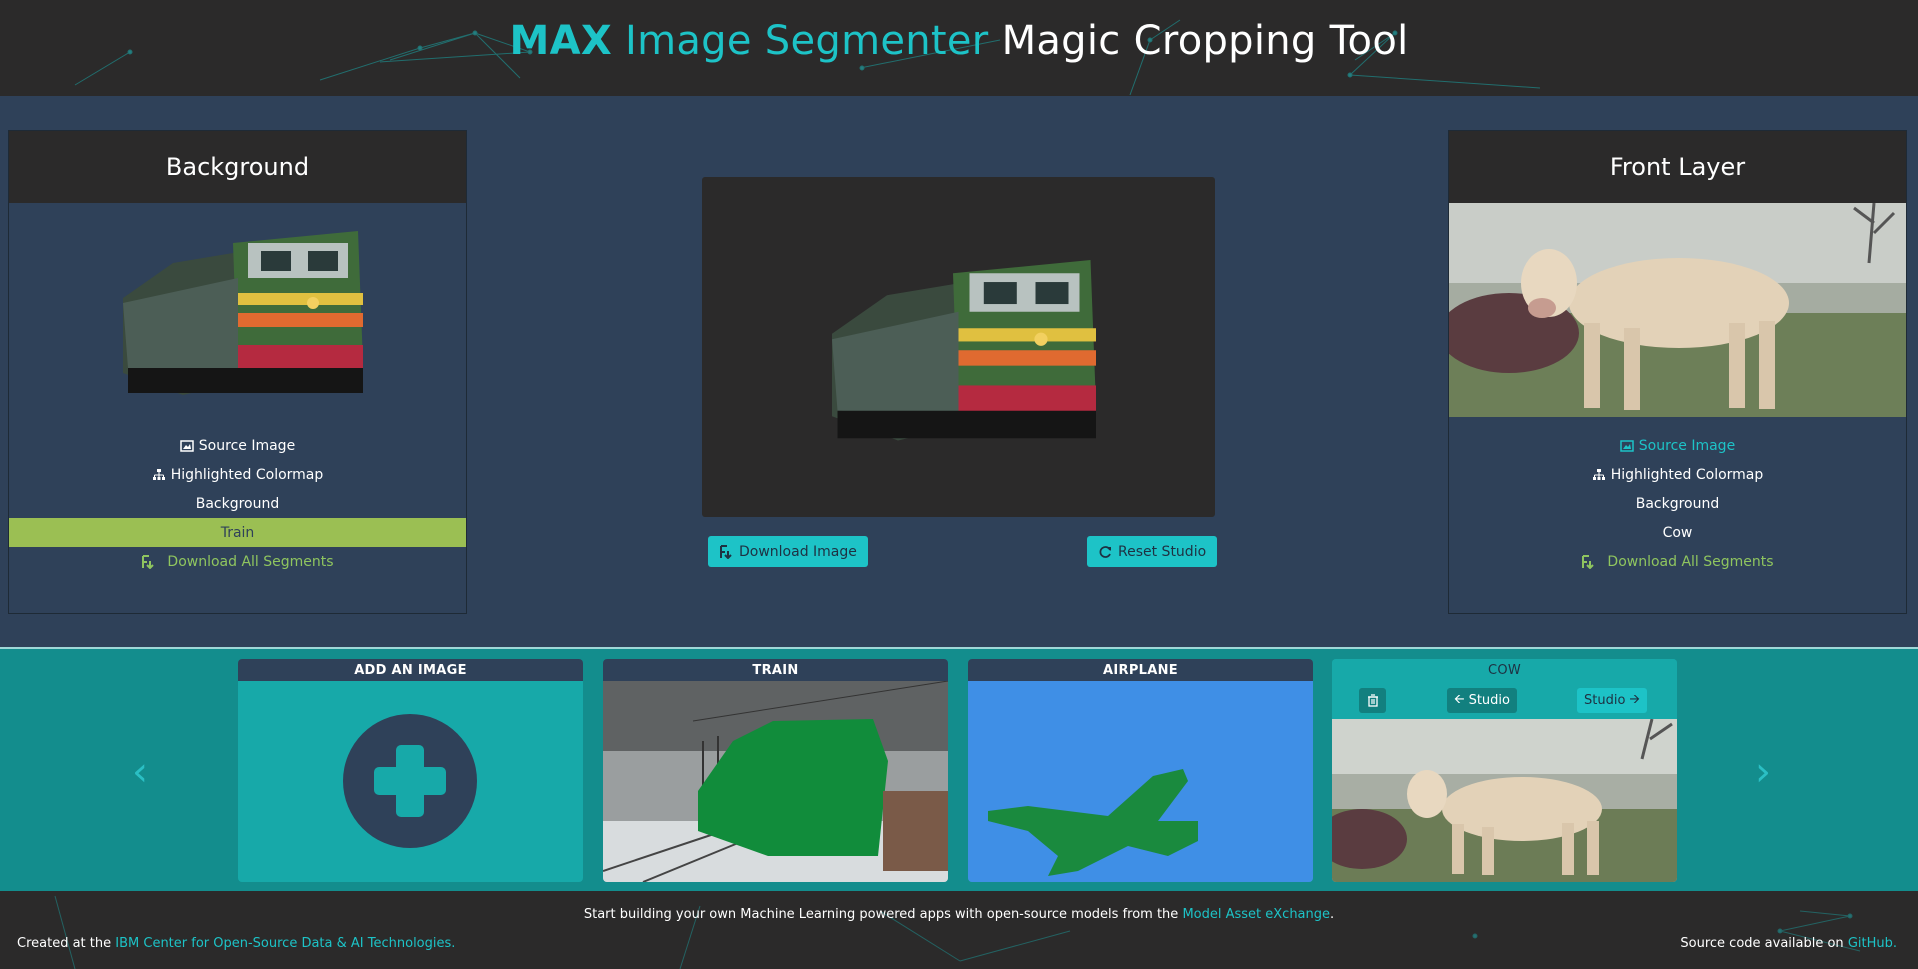  I want to click on composite-image, so click(964, 349).